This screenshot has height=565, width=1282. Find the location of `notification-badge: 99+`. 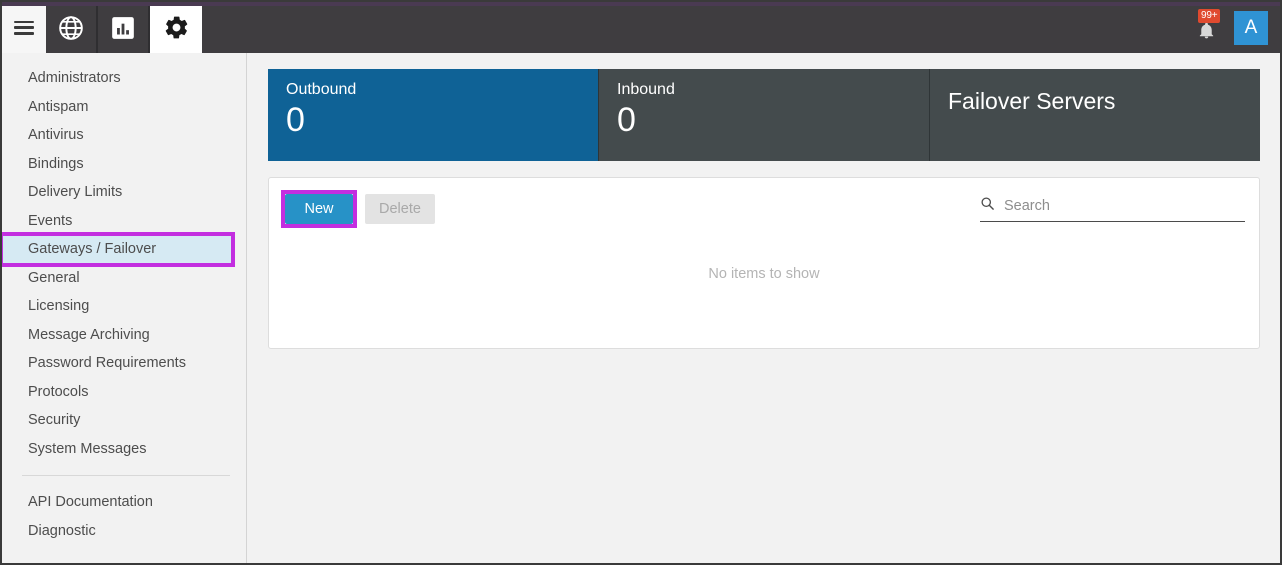

notification-badge: 99+ is located at coordinates (1209, 15).